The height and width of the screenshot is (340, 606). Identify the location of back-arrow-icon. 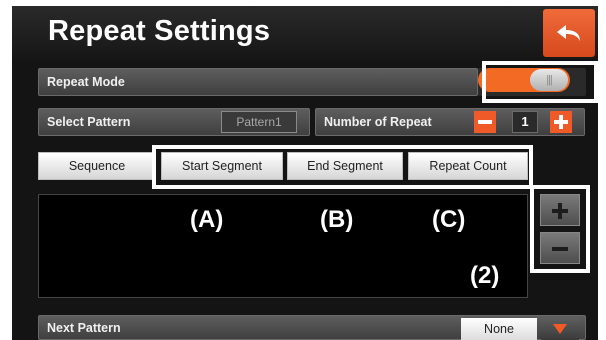
(568, 33).